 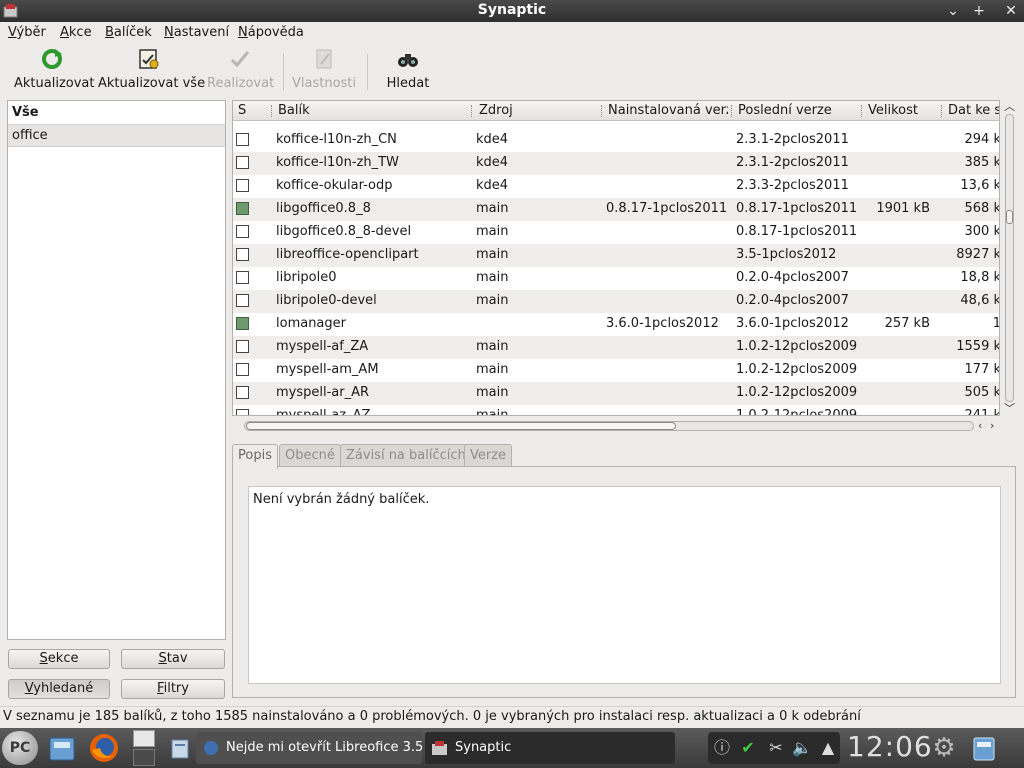 I want to click on package-name: koffice-l10n-zh_CN, so click(x=336, y=139).